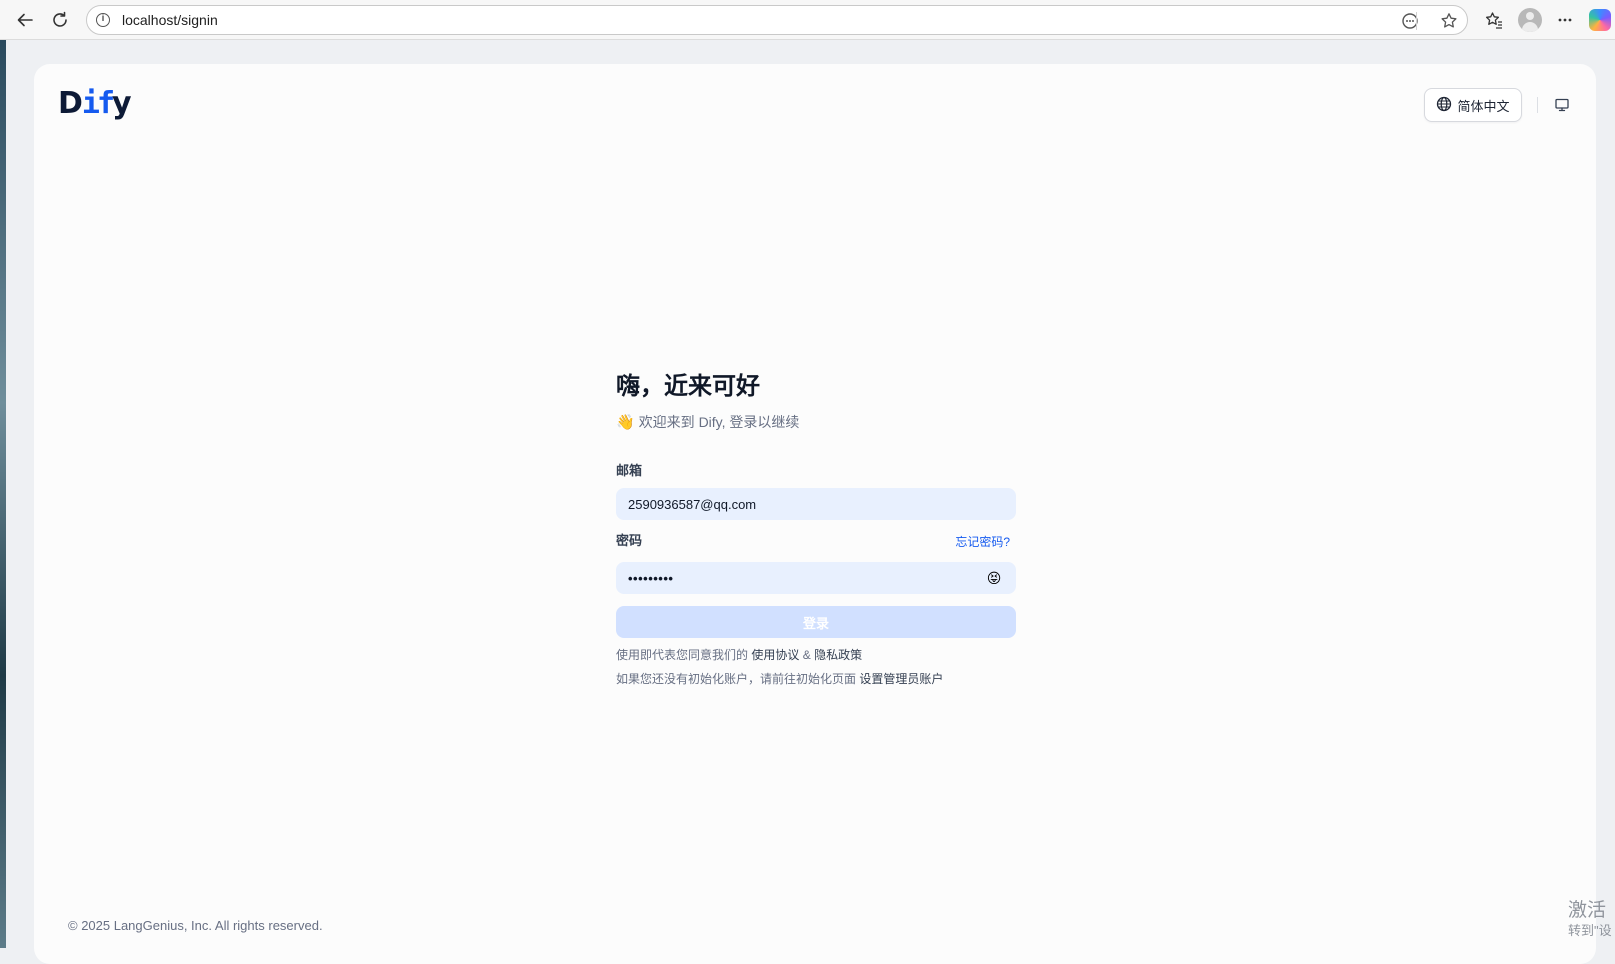 This screenshot has width=1615, height=964. What do you see at coordinates (777, 20) in the screenshot?
I see `address-bar: i localhost/signin` at bounding box center [777, 20].